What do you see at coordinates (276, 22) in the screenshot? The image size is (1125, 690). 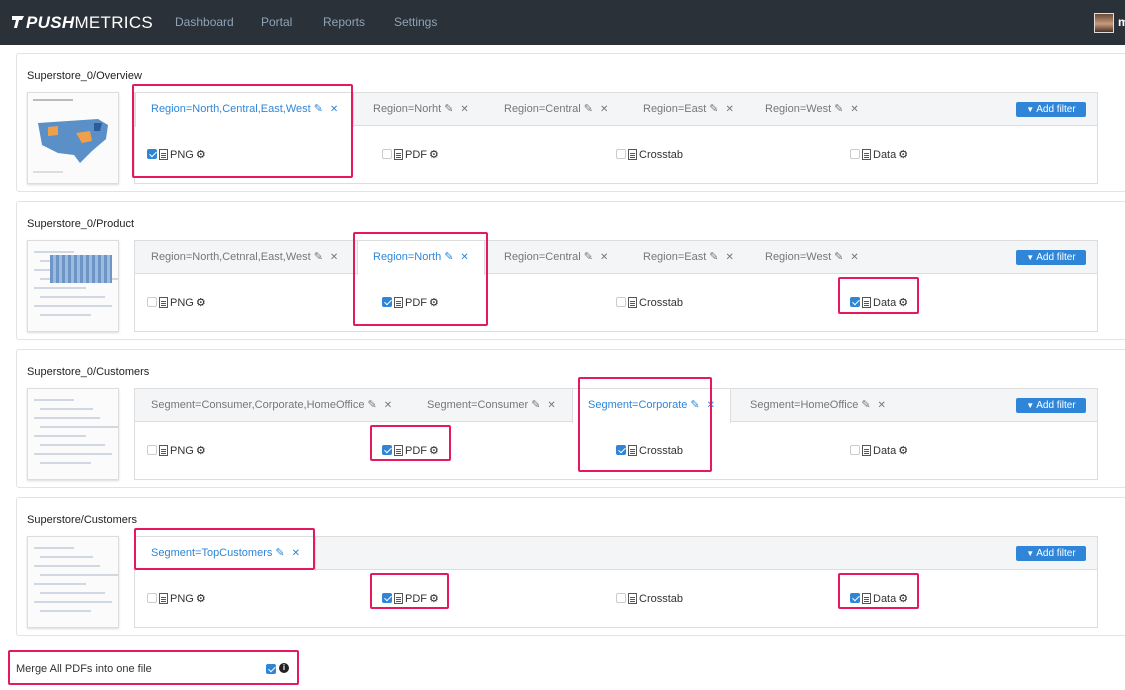 I see `nav-portal: Portal` at bounding box center [276, 22].